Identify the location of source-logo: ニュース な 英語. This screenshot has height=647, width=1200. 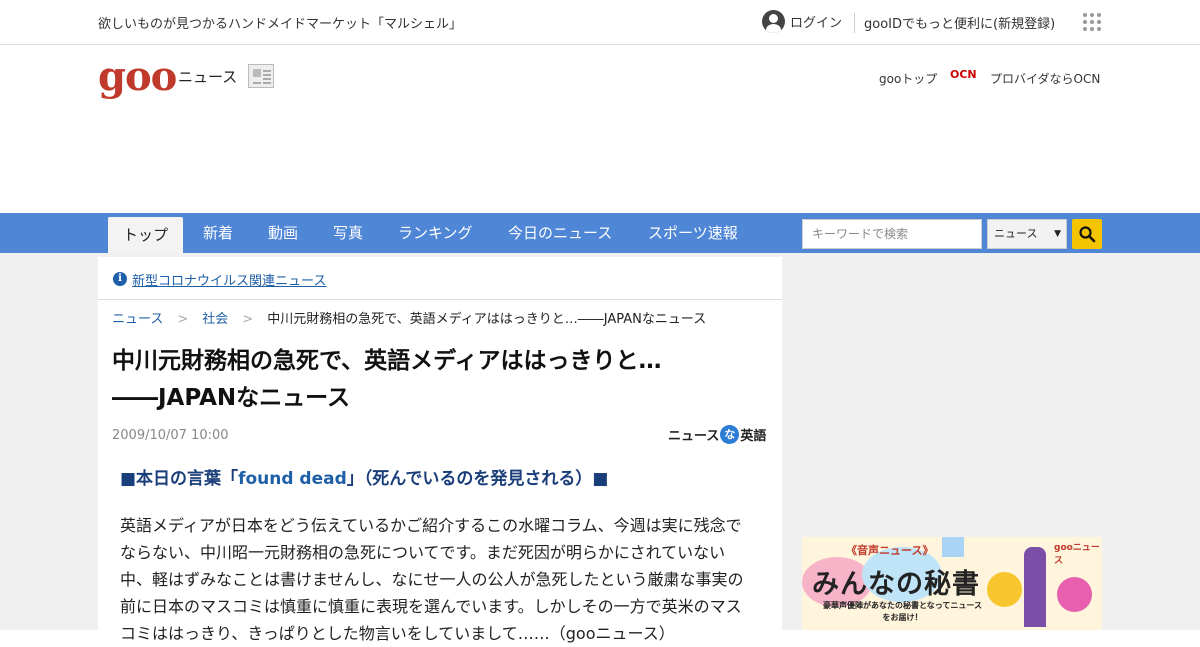
(717, 434).